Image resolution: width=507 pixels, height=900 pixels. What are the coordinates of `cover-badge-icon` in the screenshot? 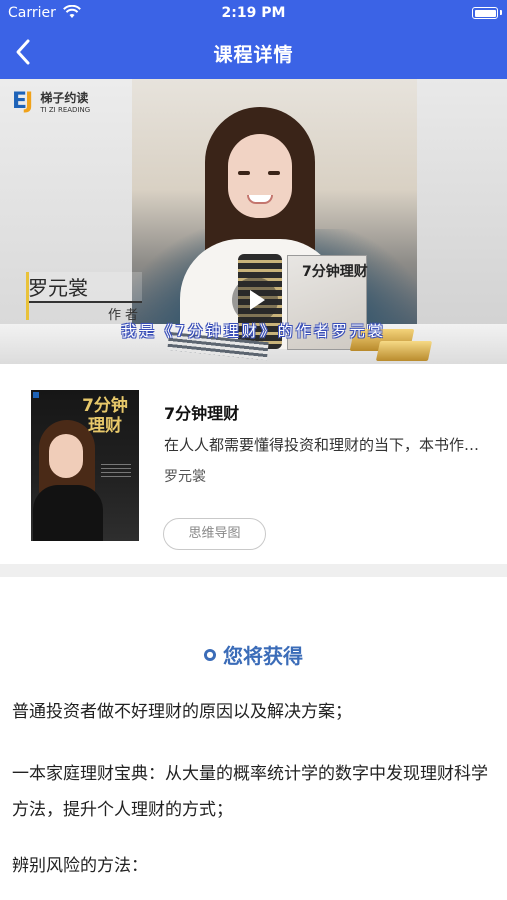 It's located at (36, 395).